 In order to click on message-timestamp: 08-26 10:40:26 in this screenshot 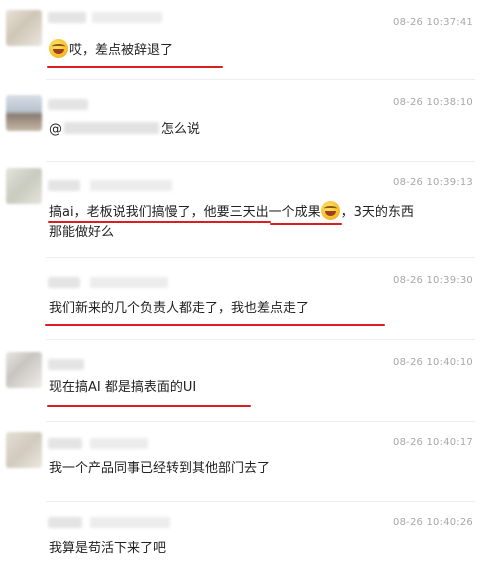, I will do `click(433, 522)`.